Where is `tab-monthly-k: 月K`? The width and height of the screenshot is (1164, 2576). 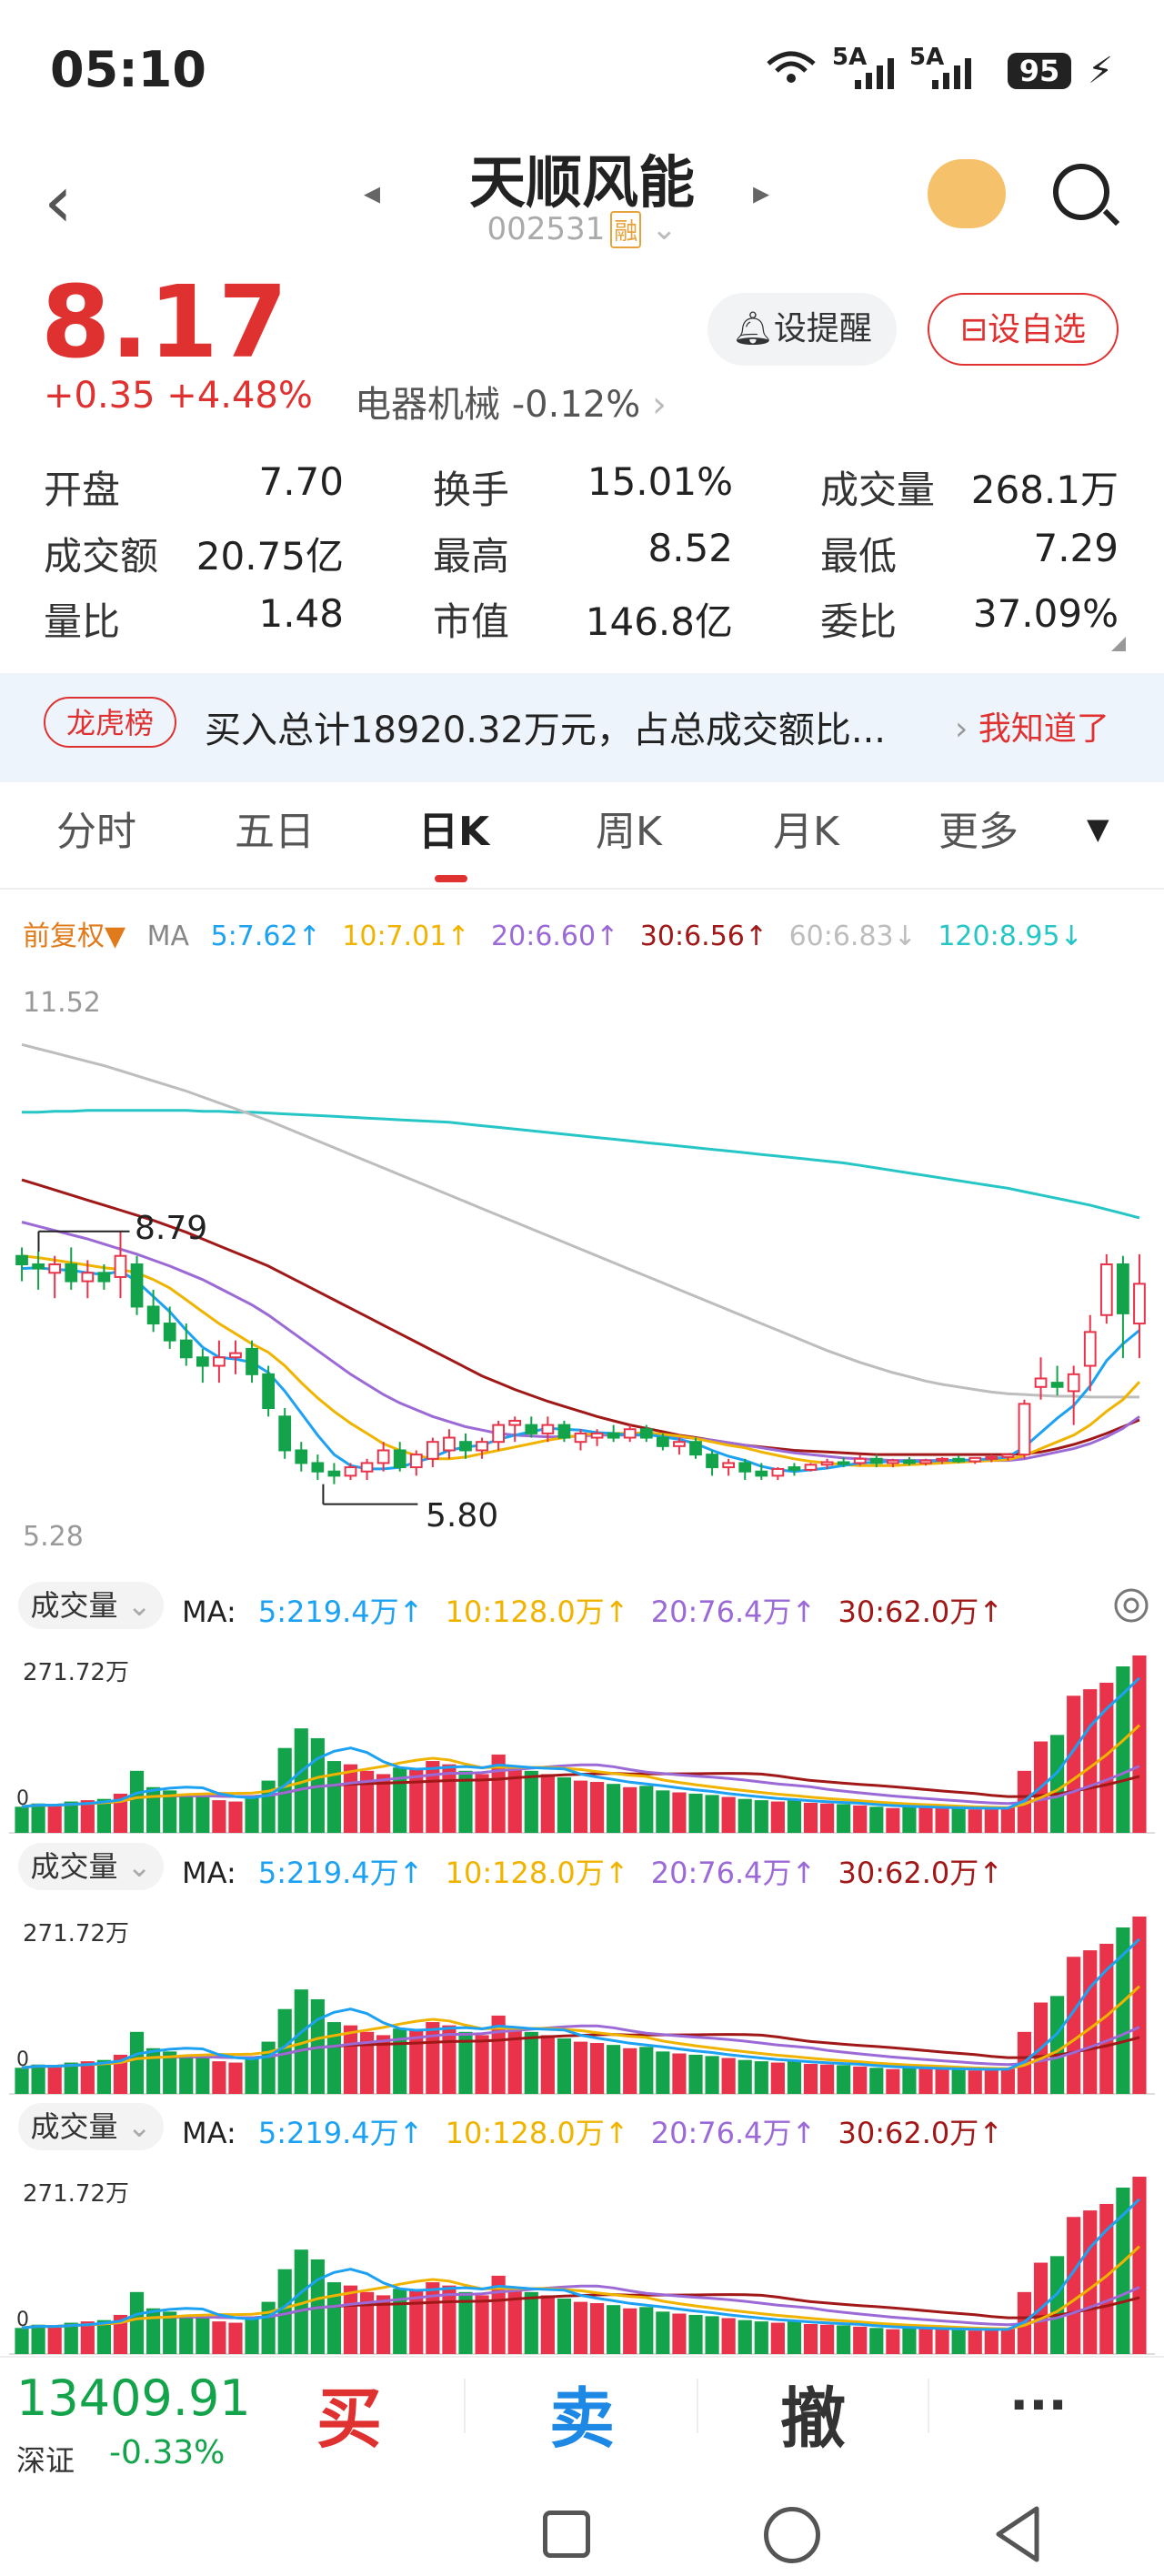
tab-monthly-k: 月K is located at coordinates (806, 828).